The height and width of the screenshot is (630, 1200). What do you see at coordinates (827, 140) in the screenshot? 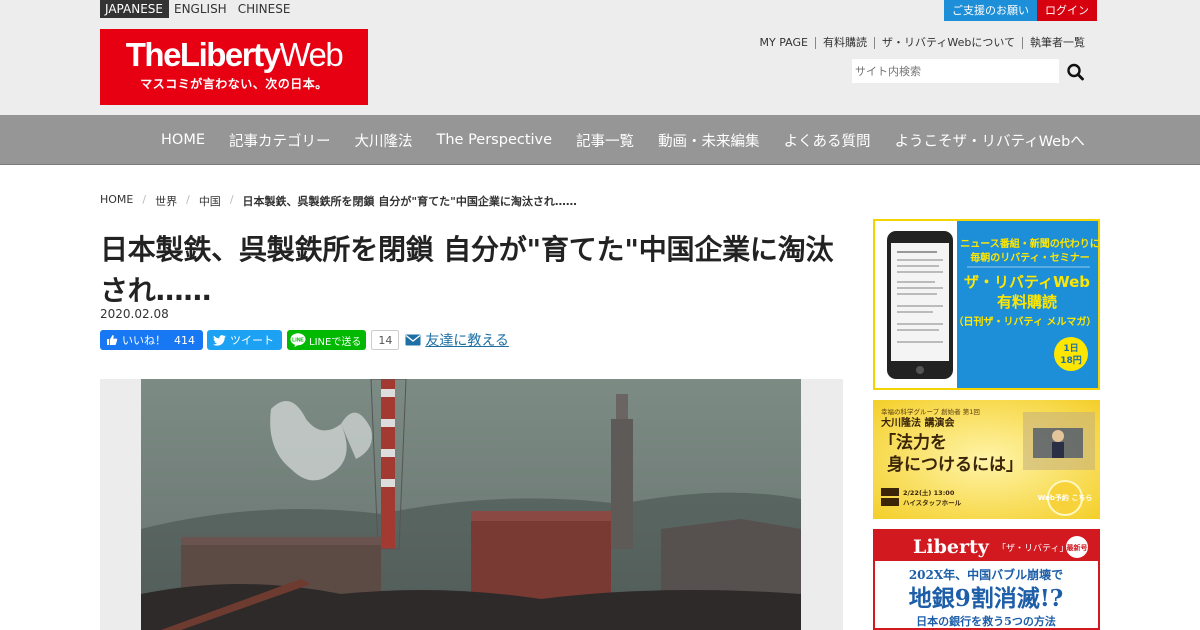
I see `nav-faq: よくある質問` at bounding box center [827, 140].